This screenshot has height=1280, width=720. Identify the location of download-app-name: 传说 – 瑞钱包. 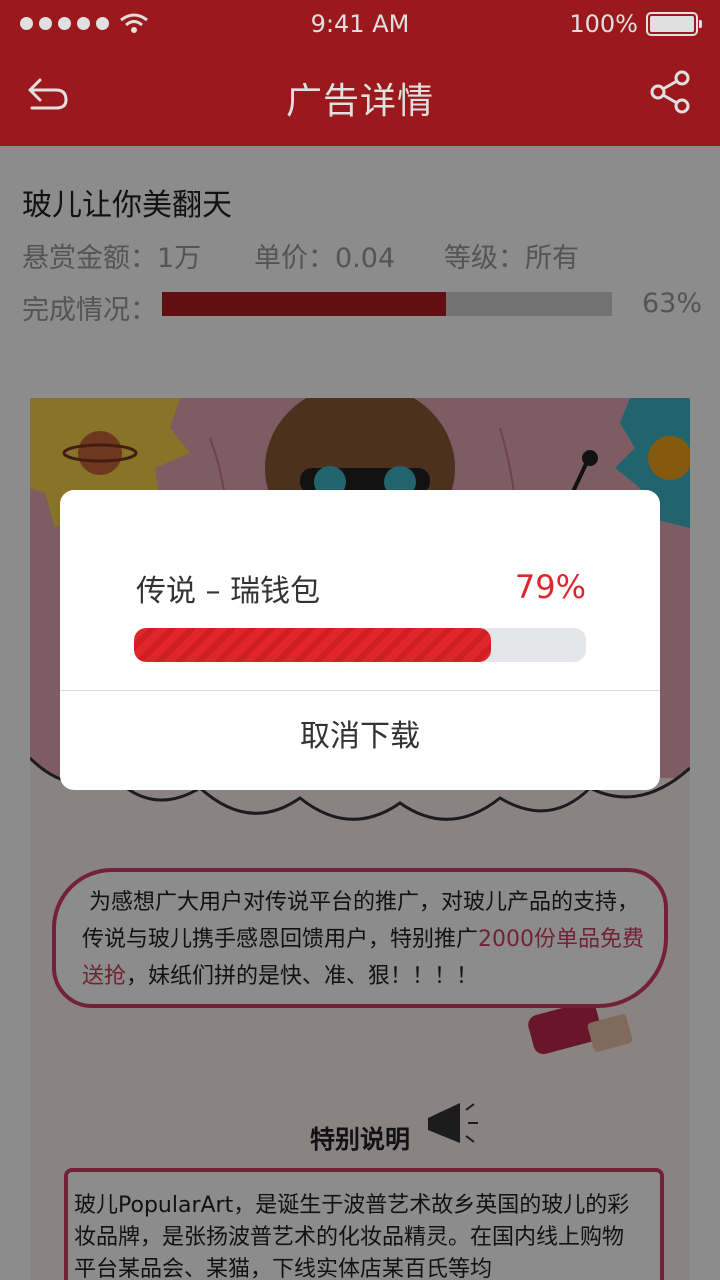
(228, 591).